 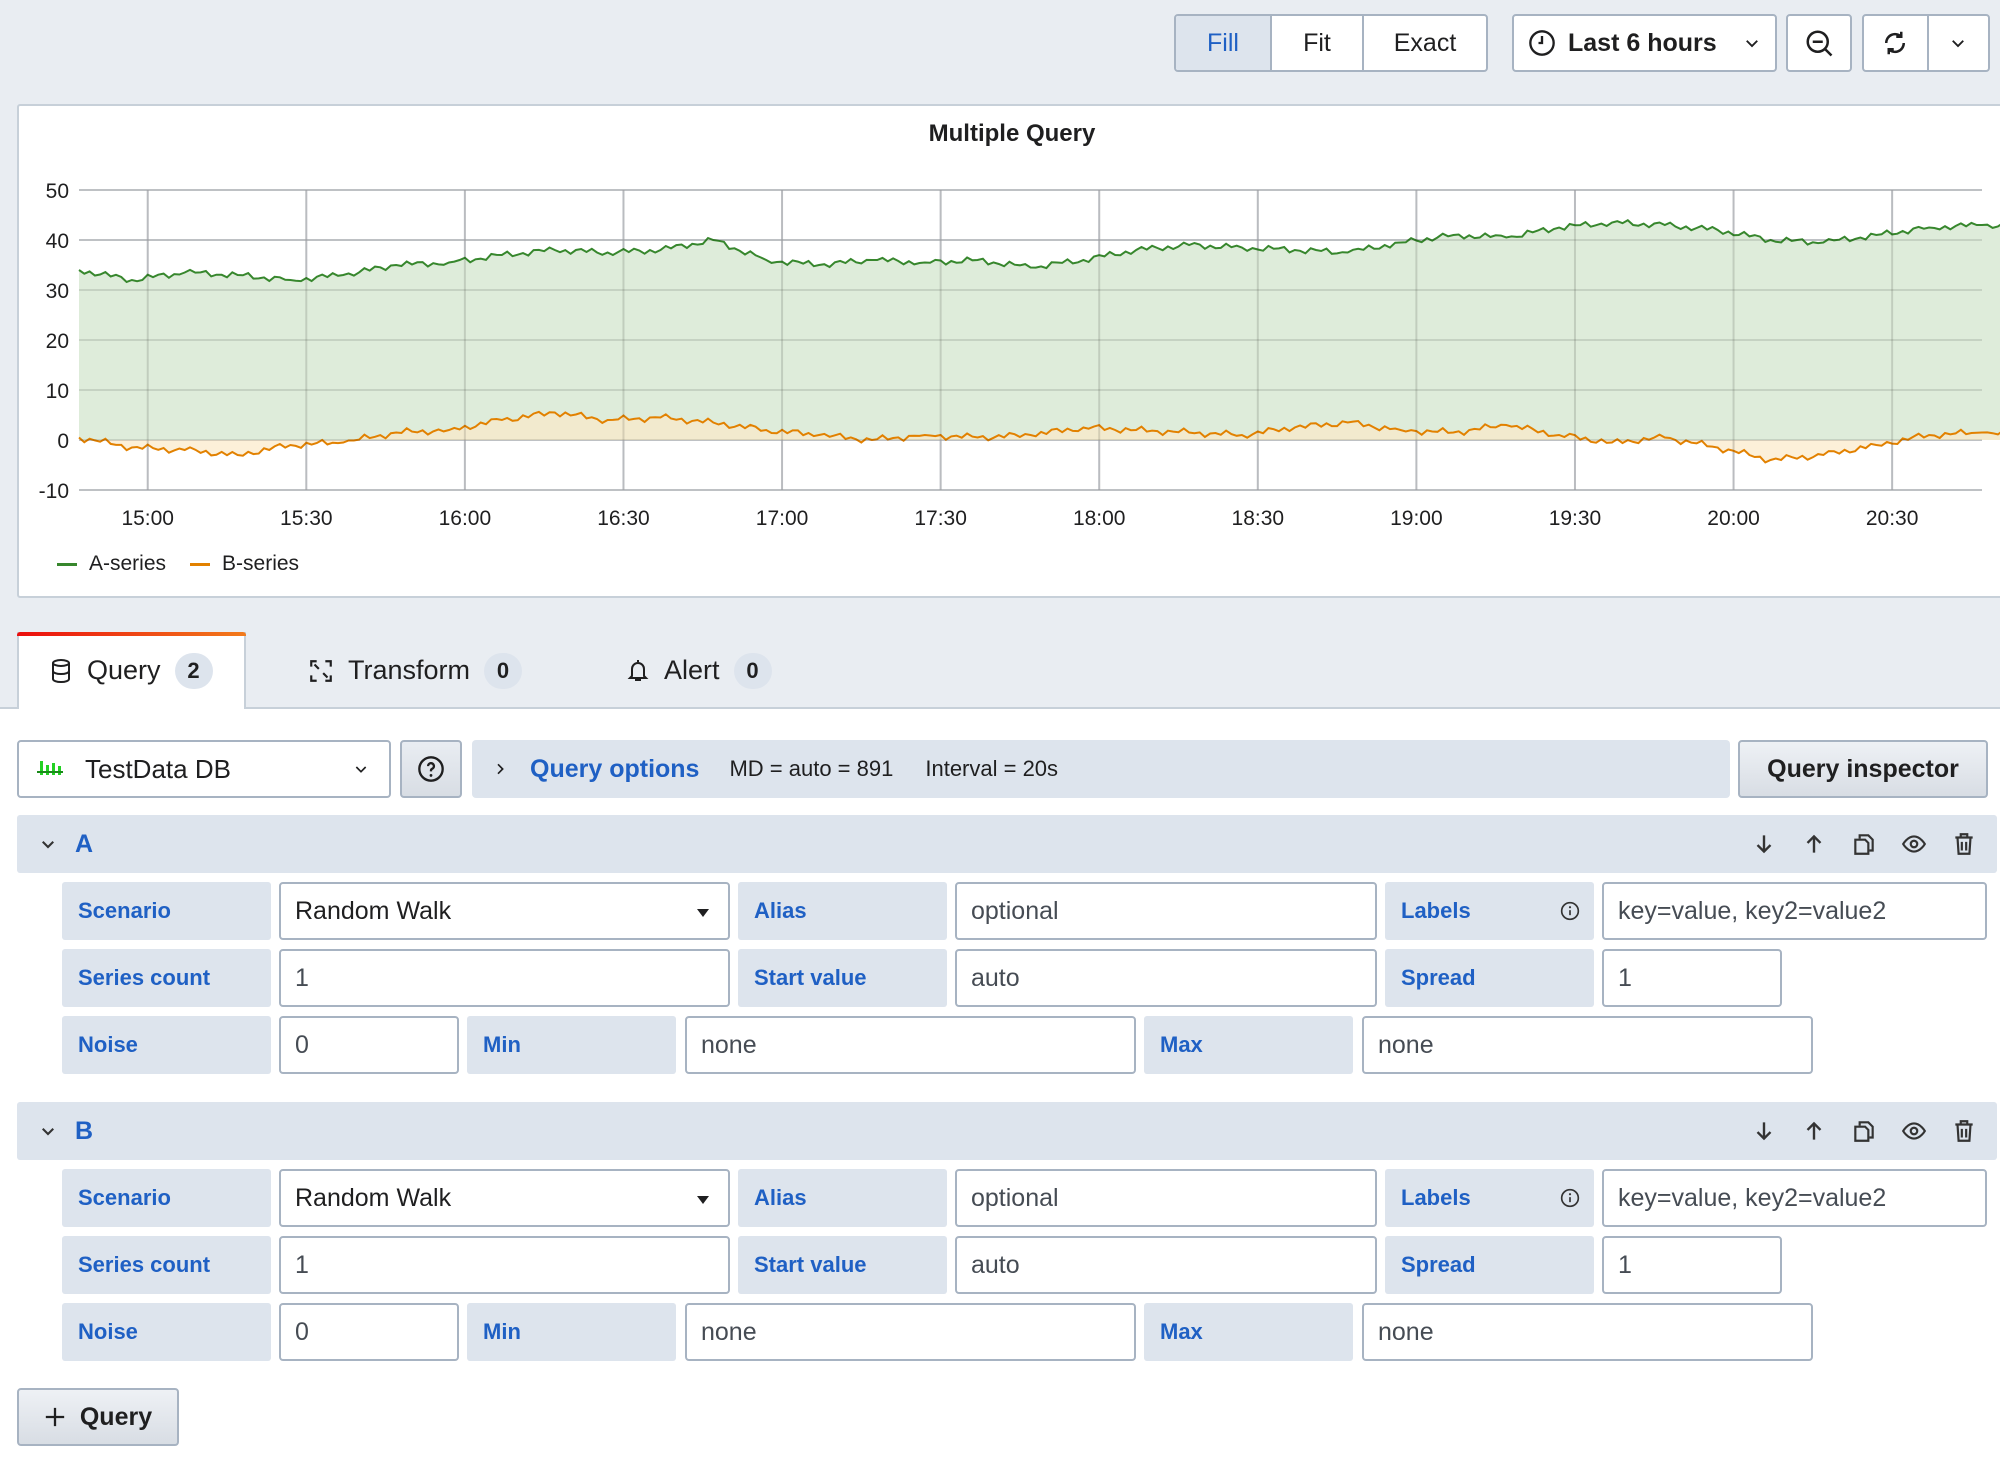 What do you see at coordinates (128, 563) in the screenshot?
I see `legend-label-a: A-series` at bounding box center [128, 563].